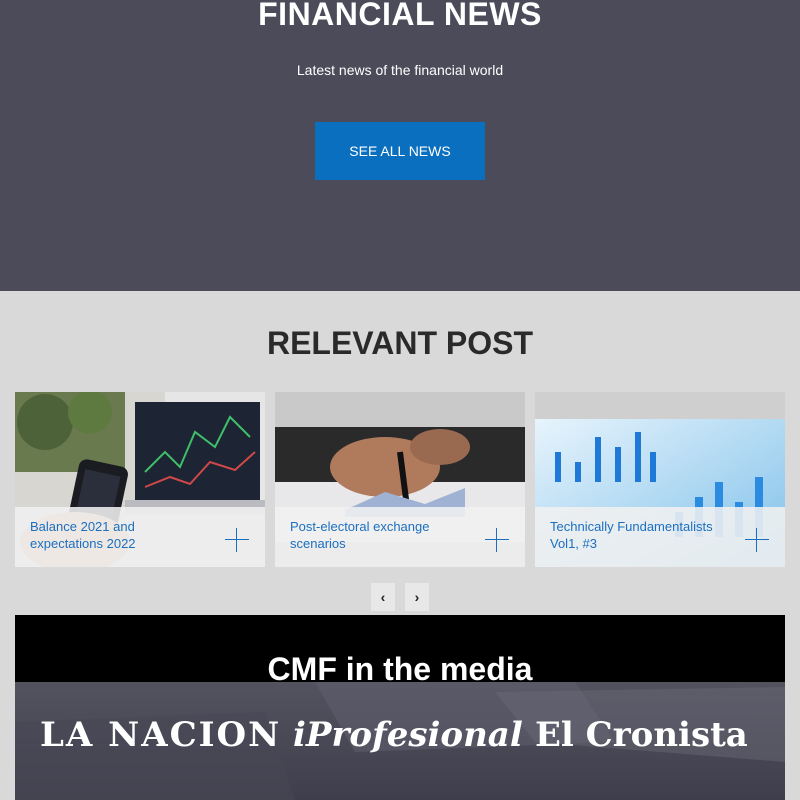 The width and height of the screenshot is (800, 800). I want to click on carousel-prev-button: ‹, so click(383, 597).